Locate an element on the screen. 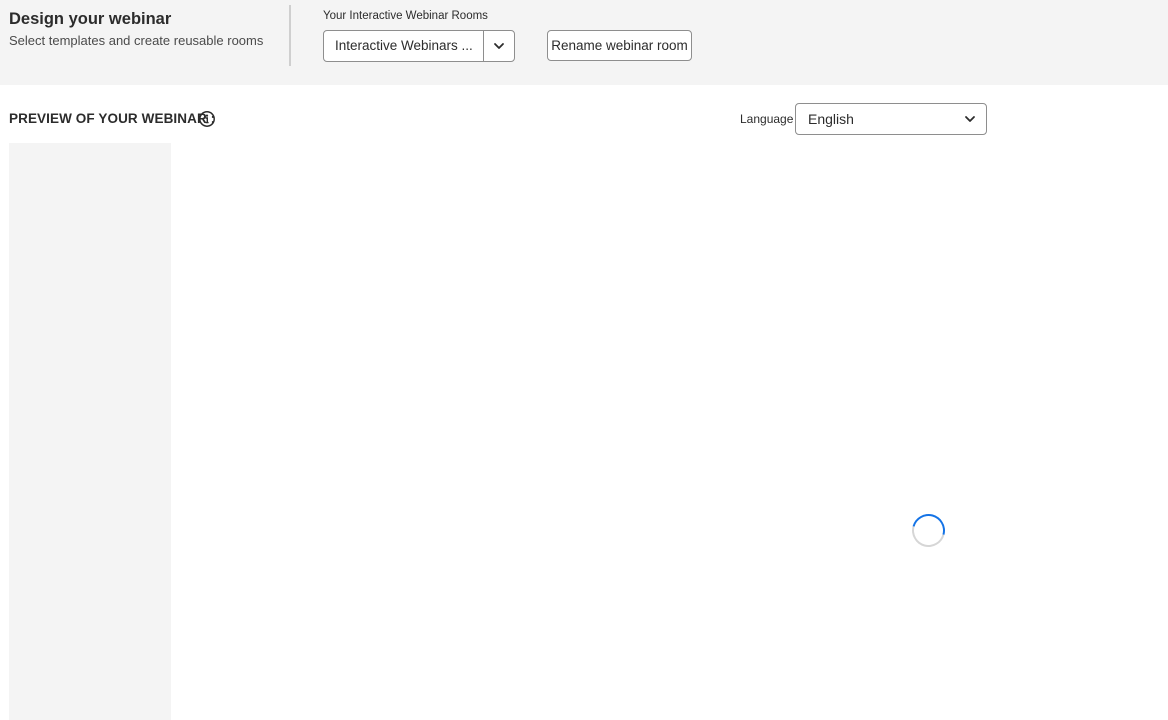 This screenshot has width=1168, height=720. preview-heading: PREVIEW OF YOUR WEBINAR : is located at coordinates (112, 118).